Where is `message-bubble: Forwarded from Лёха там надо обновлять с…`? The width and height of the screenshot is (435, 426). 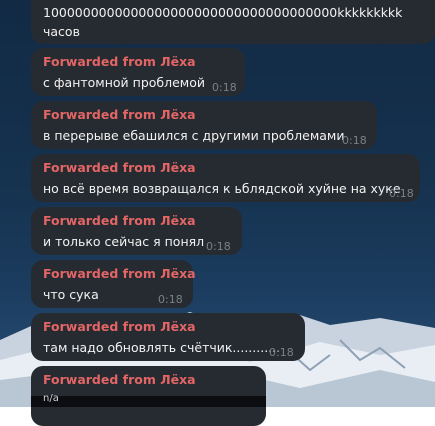
message-bubble: Forwarded from Лёха там надо обновлять с… is located at coordinates (168, 337).